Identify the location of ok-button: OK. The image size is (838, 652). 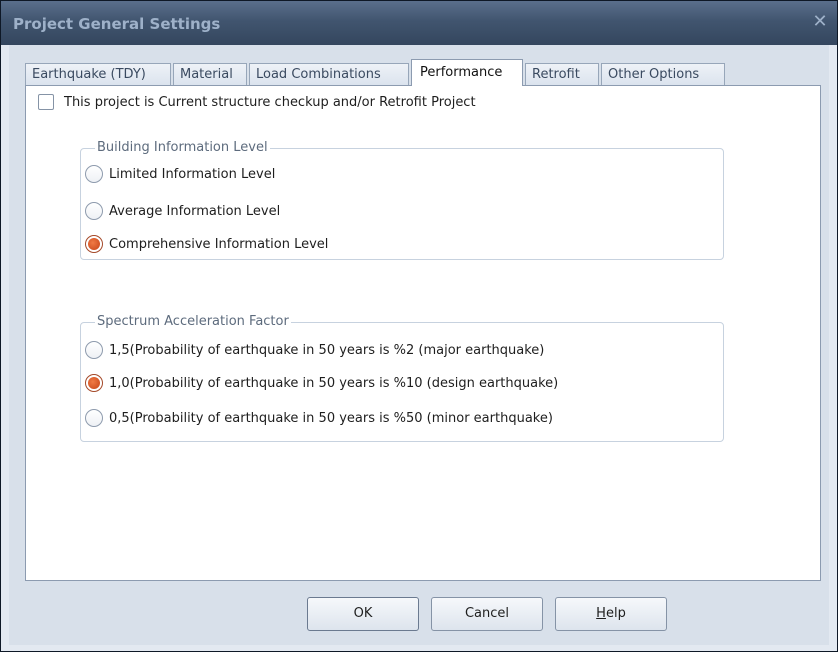
(363, 614).